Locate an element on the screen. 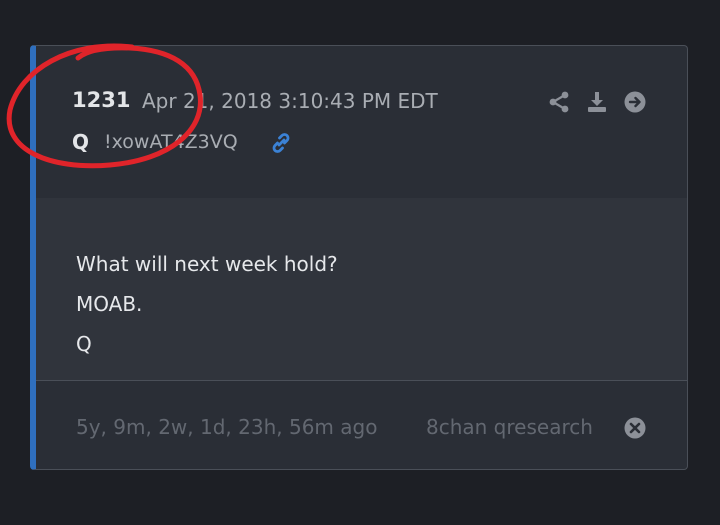 Image resolution: width=720 pixels, height=525 pixels. post-text: What will next week hold? MOAB. Q is located at coordinates (207, 304).